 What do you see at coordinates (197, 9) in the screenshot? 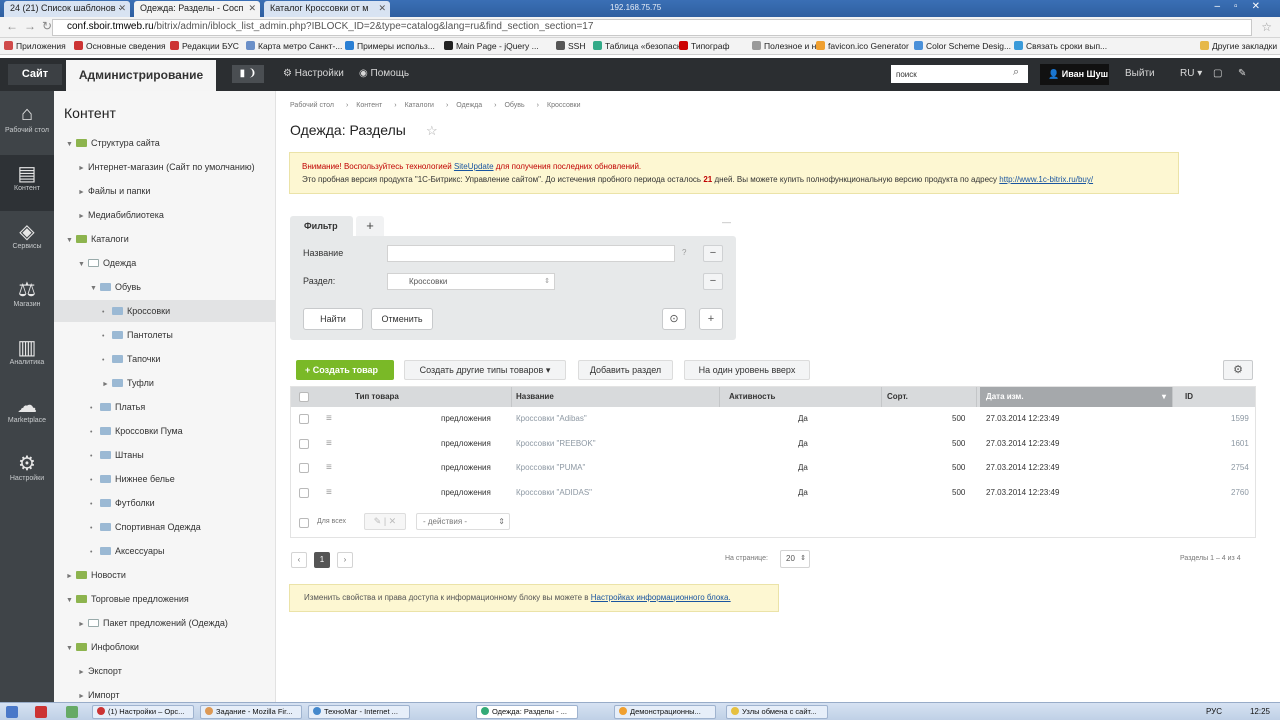
I see `browser-tab-2: Одежда: Разделы - Сосп ✕` at bounding box center [197, 9].